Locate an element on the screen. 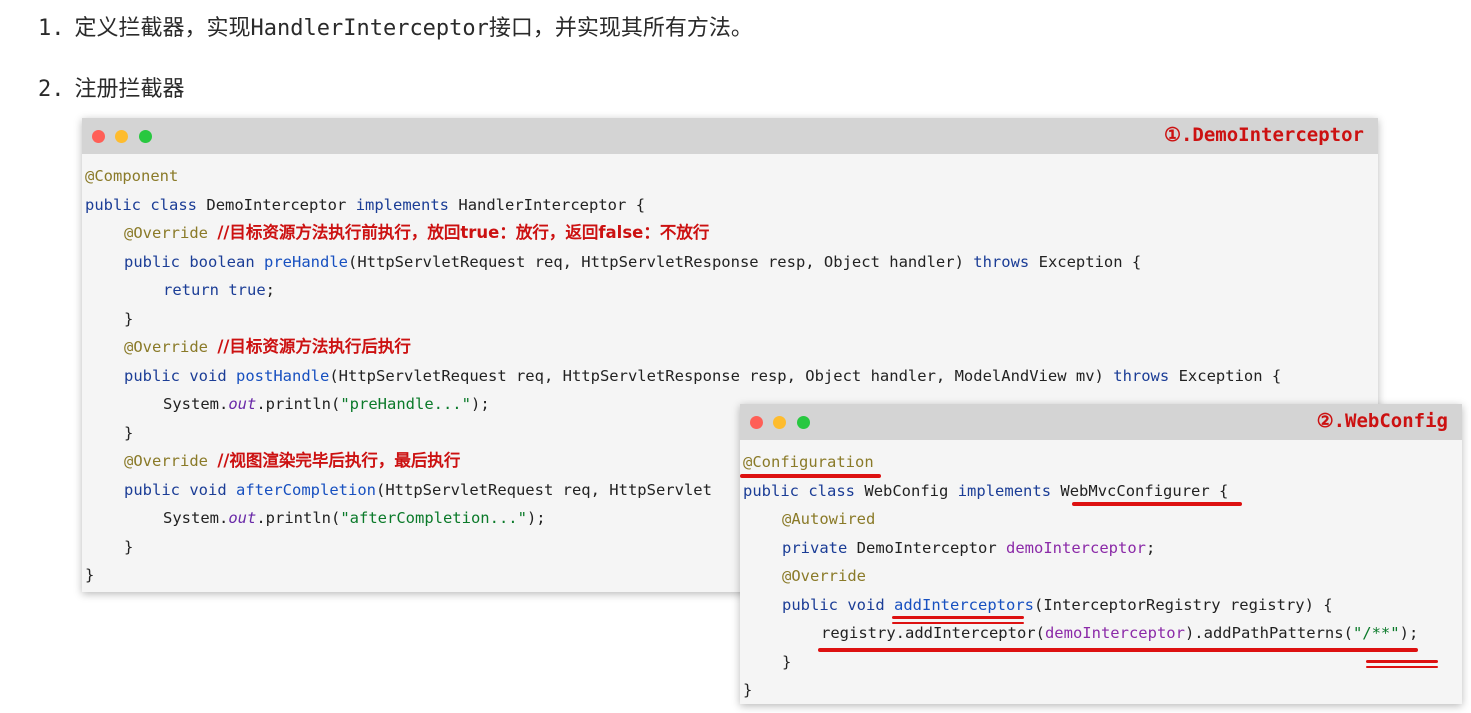  step-2: 2. 注册拦截器 is located at coordinates (111, 87).